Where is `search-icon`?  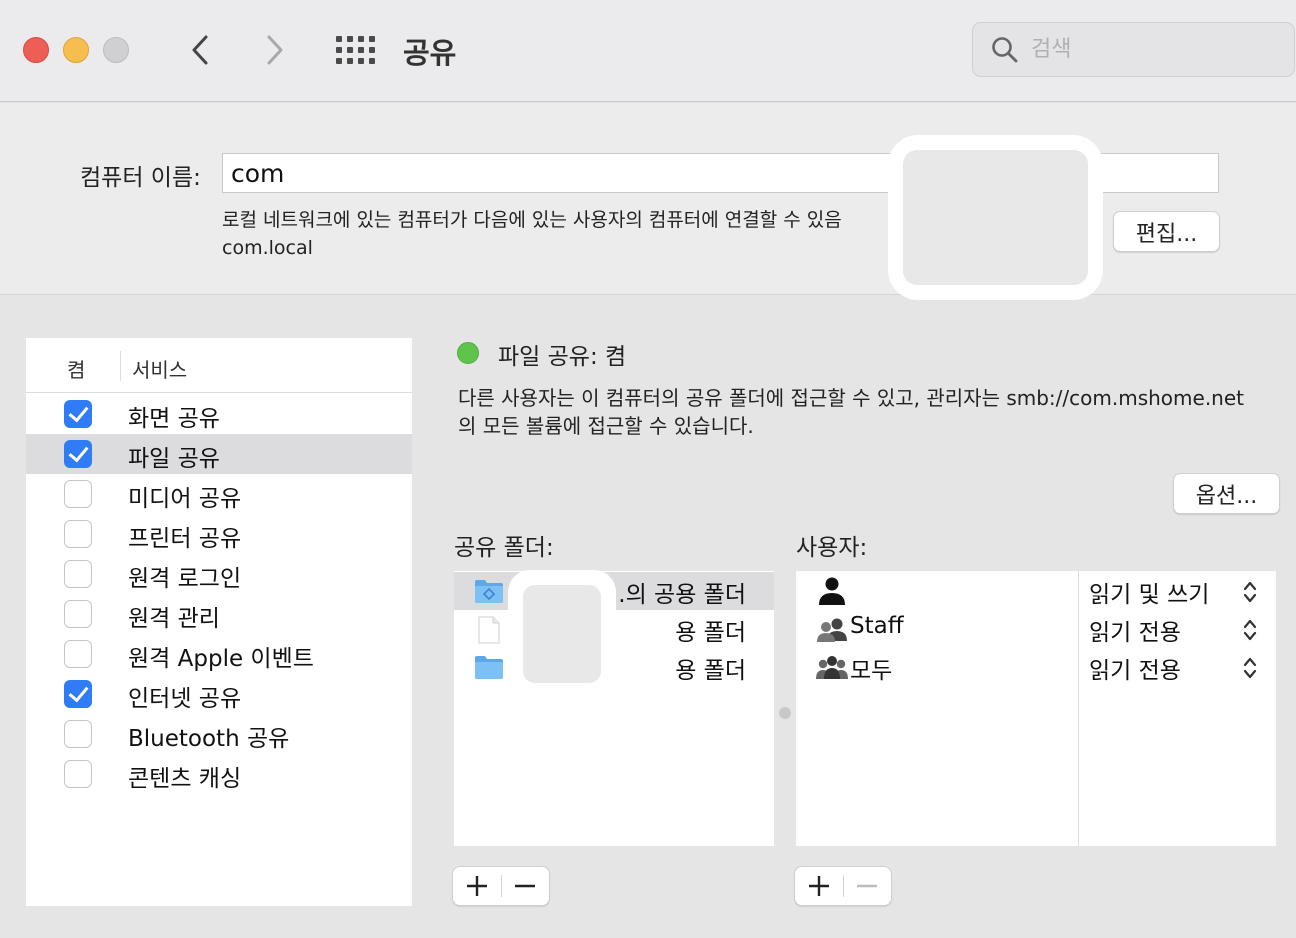 search-icon is located at coordinates (1005, 49).